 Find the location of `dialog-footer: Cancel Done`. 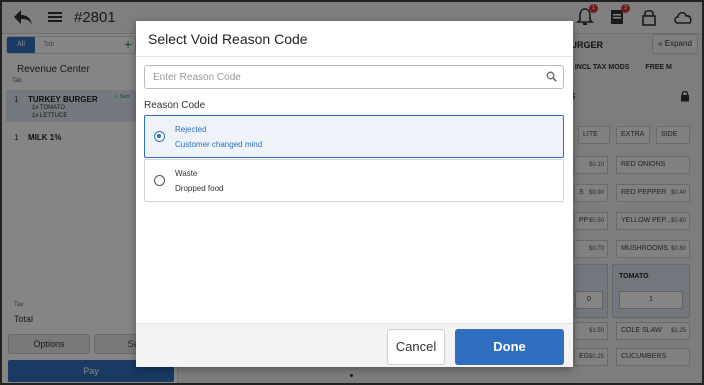

dialog-footer: Cancel Done is located at coordinates (354, 345).